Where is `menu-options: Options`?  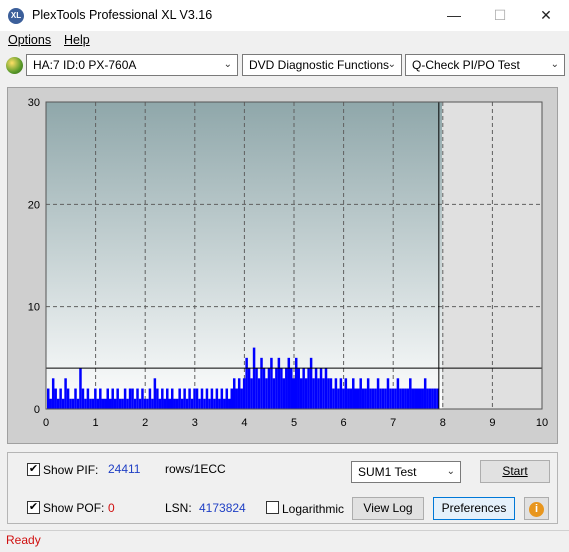 menu-options: Options is located at coordinates (29, 40).